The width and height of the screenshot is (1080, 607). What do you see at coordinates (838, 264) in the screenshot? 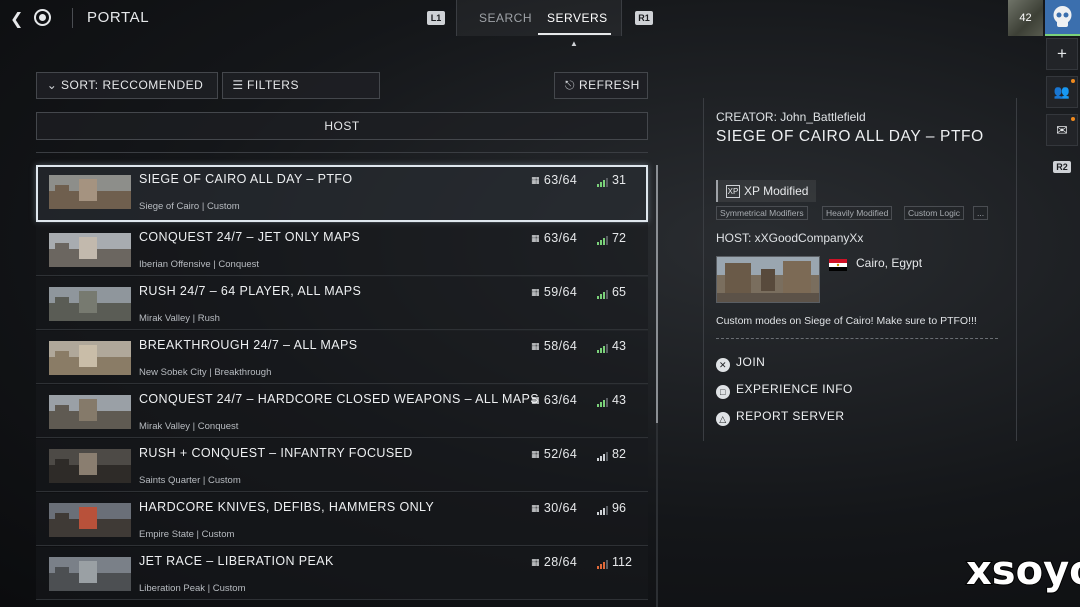
I see `egypt-flag-icon` at bounding box center [838, 264].